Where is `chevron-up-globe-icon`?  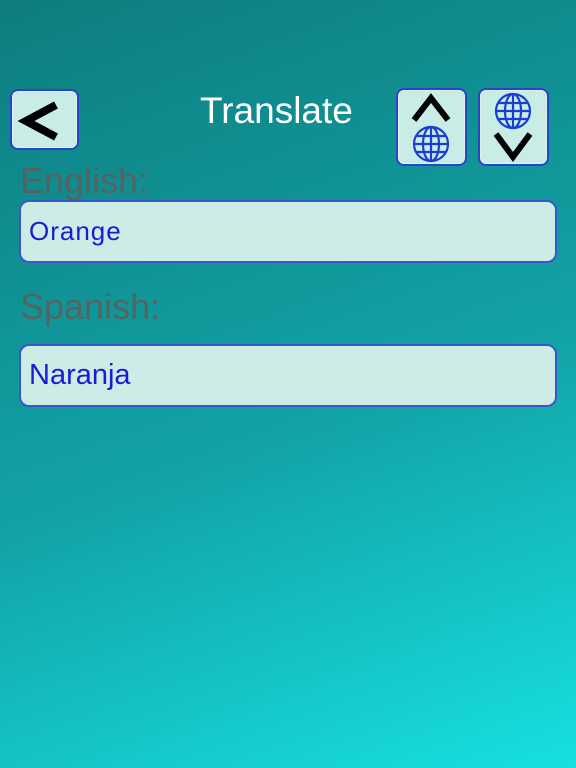
chevron-up-globe-icon is located at coordinates (431, 128).